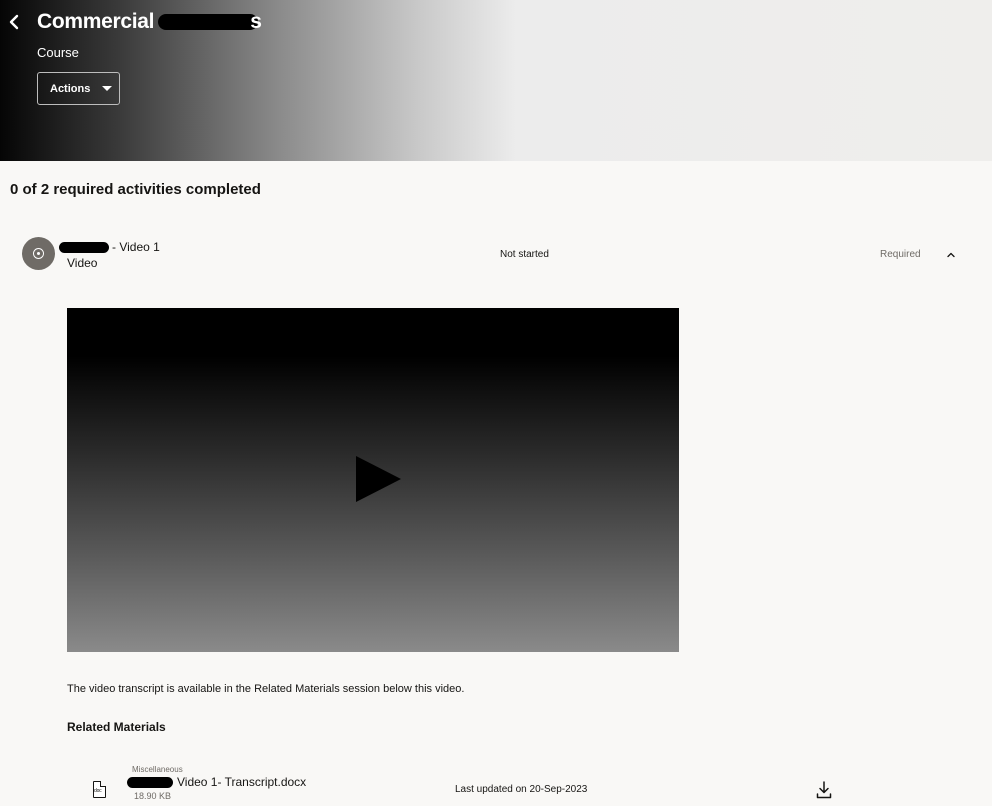  I want to click on course-title-text: Commercial, so click(96, 21).